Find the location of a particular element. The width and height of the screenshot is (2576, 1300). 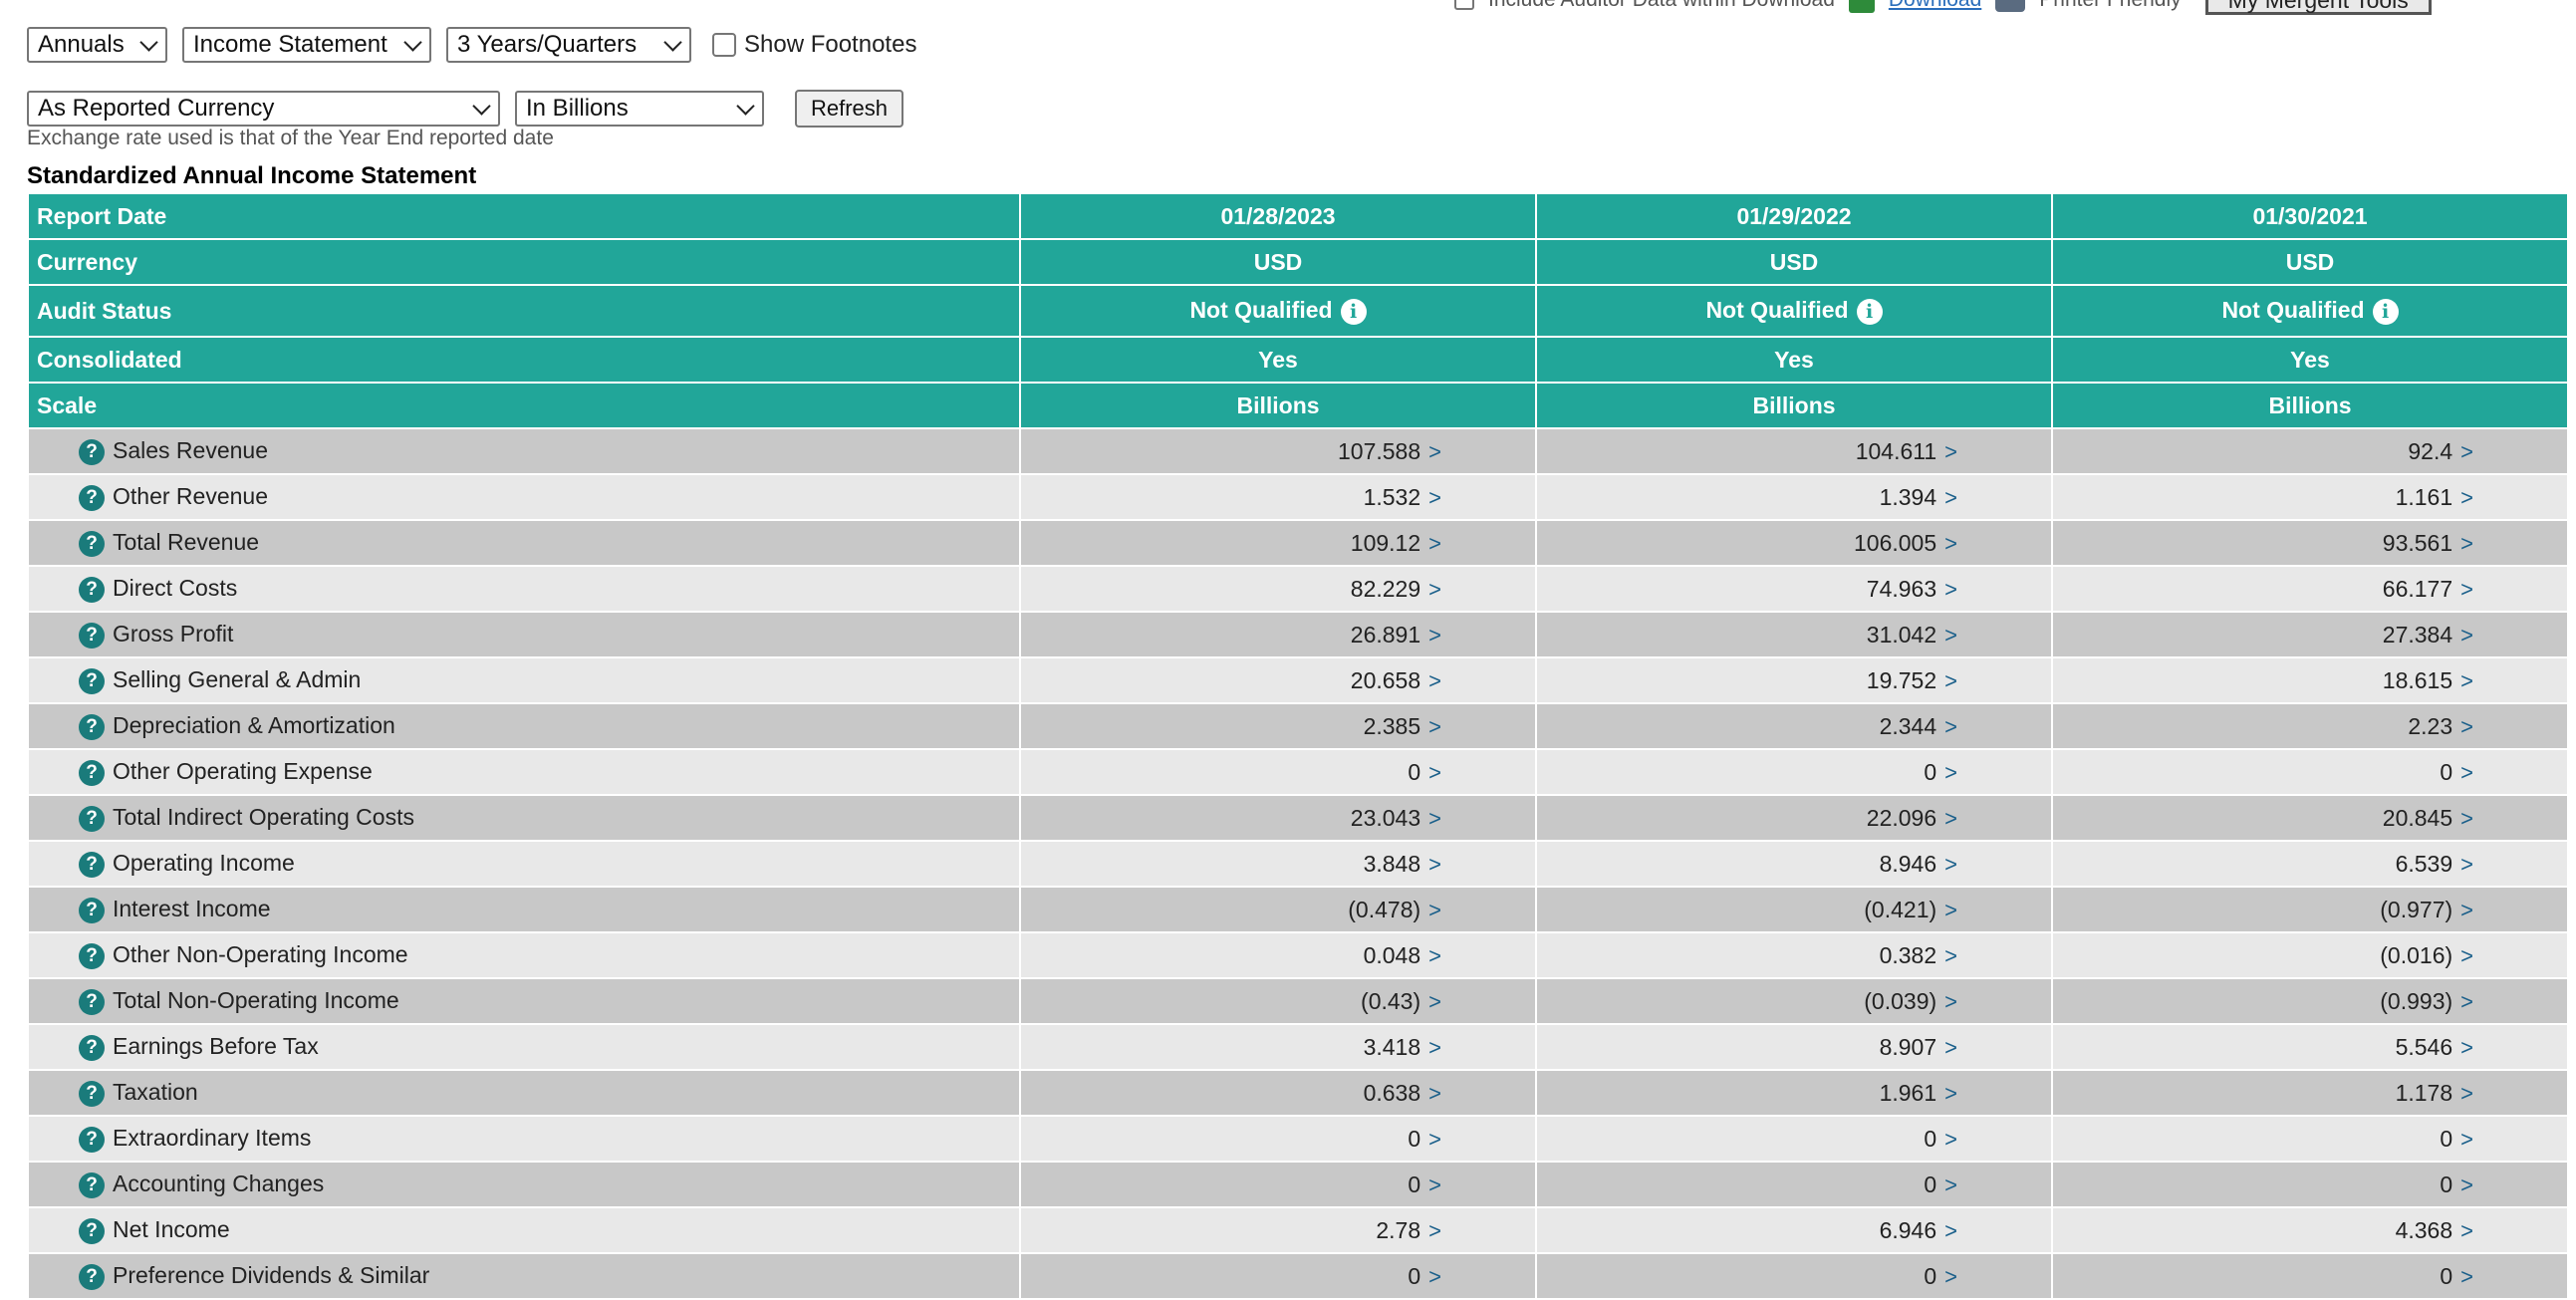

show-footnotes-control: Show Footnotes is located at coordinates (814, 45).